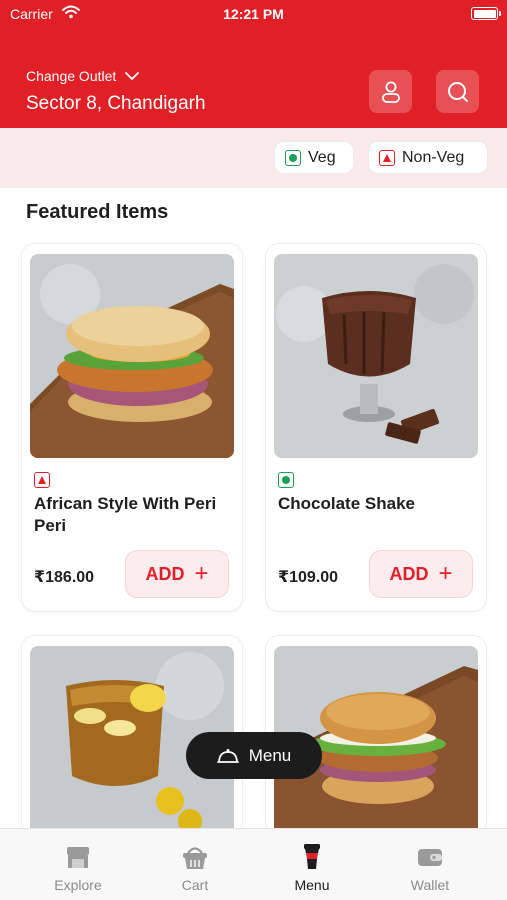 The height and width of the screenshot is (900, 507). I want to click on change-outlet-button: Change Outlet, so click(83, 76).